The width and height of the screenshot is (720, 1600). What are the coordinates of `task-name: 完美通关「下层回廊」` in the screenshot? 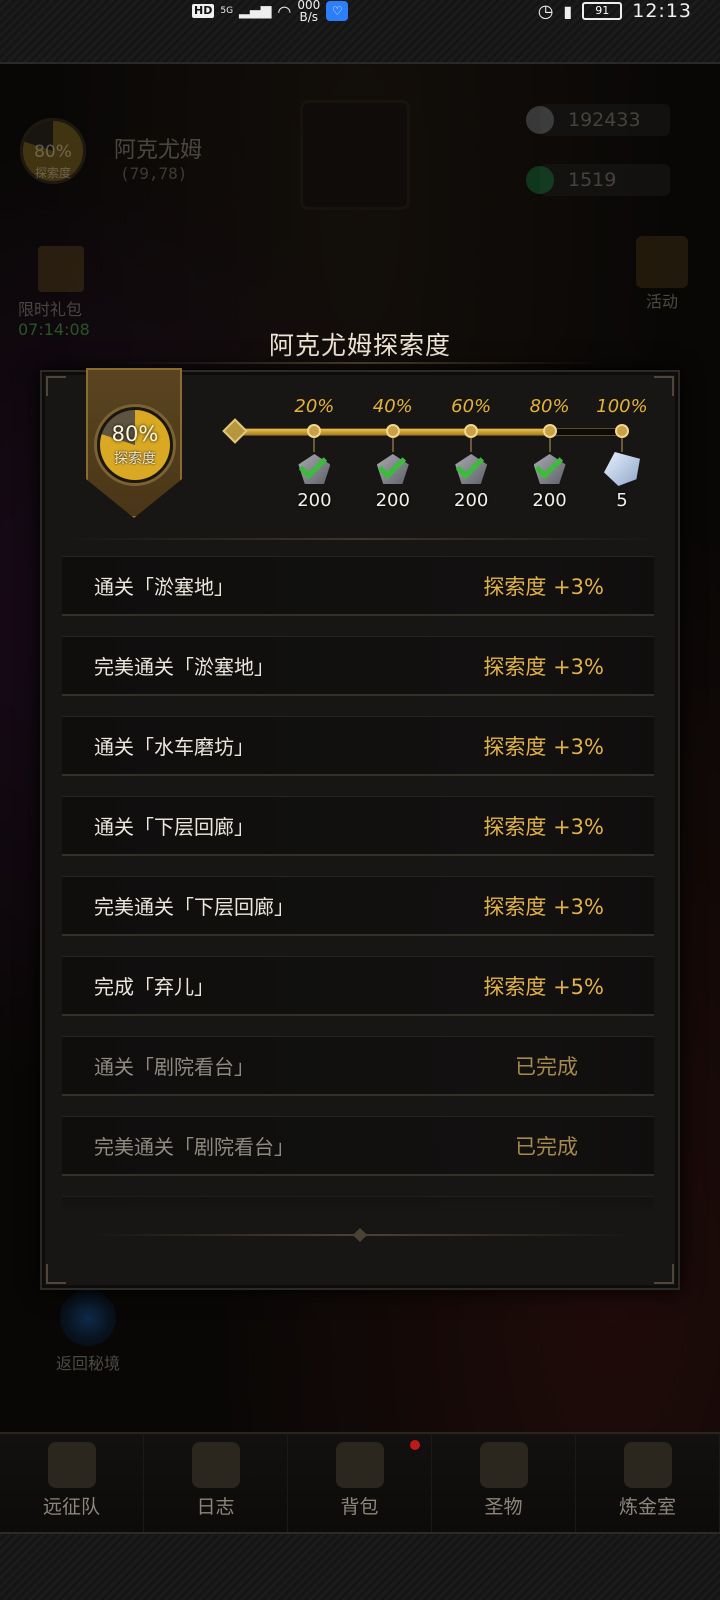 It's located at (194, 907).